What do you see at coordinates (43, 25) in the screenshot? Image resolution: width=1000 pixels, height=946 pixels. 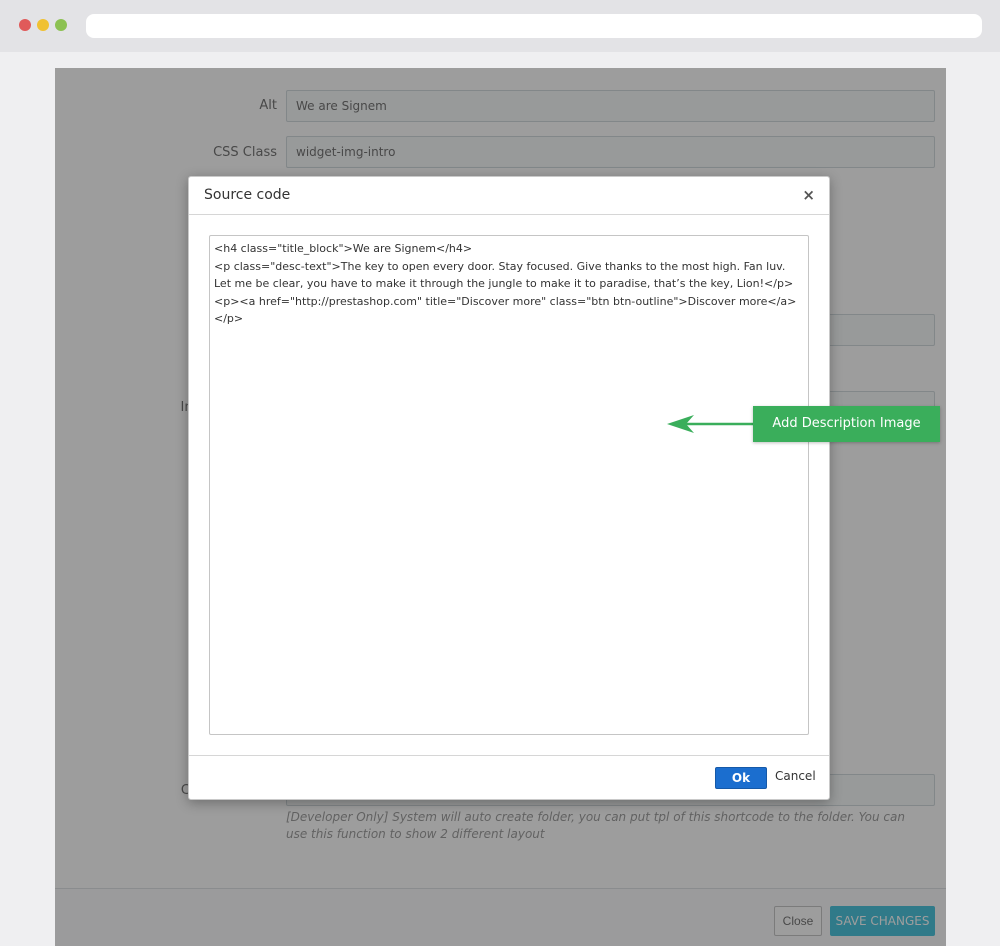 I see `window-minimize-dot` at bounding box center [43, 25].